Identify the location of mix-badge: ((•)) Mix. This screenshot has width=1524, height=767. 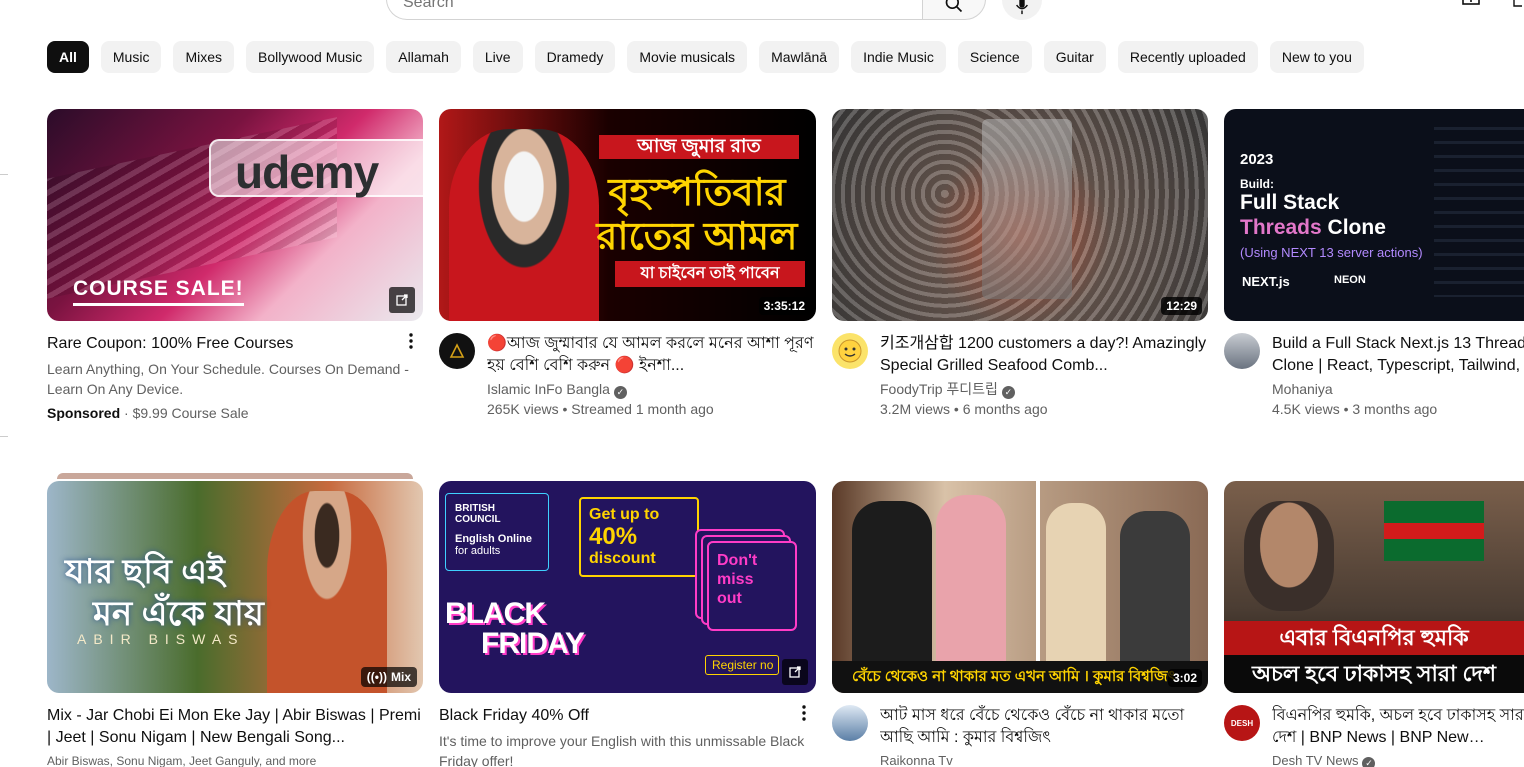
(388, 677).